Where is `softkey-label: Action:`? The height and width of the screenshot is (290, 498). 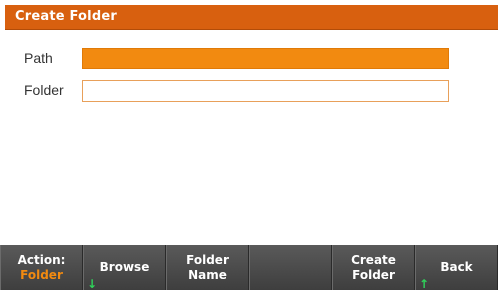 softkey-label: Action: is located at coordinates (41, 259).